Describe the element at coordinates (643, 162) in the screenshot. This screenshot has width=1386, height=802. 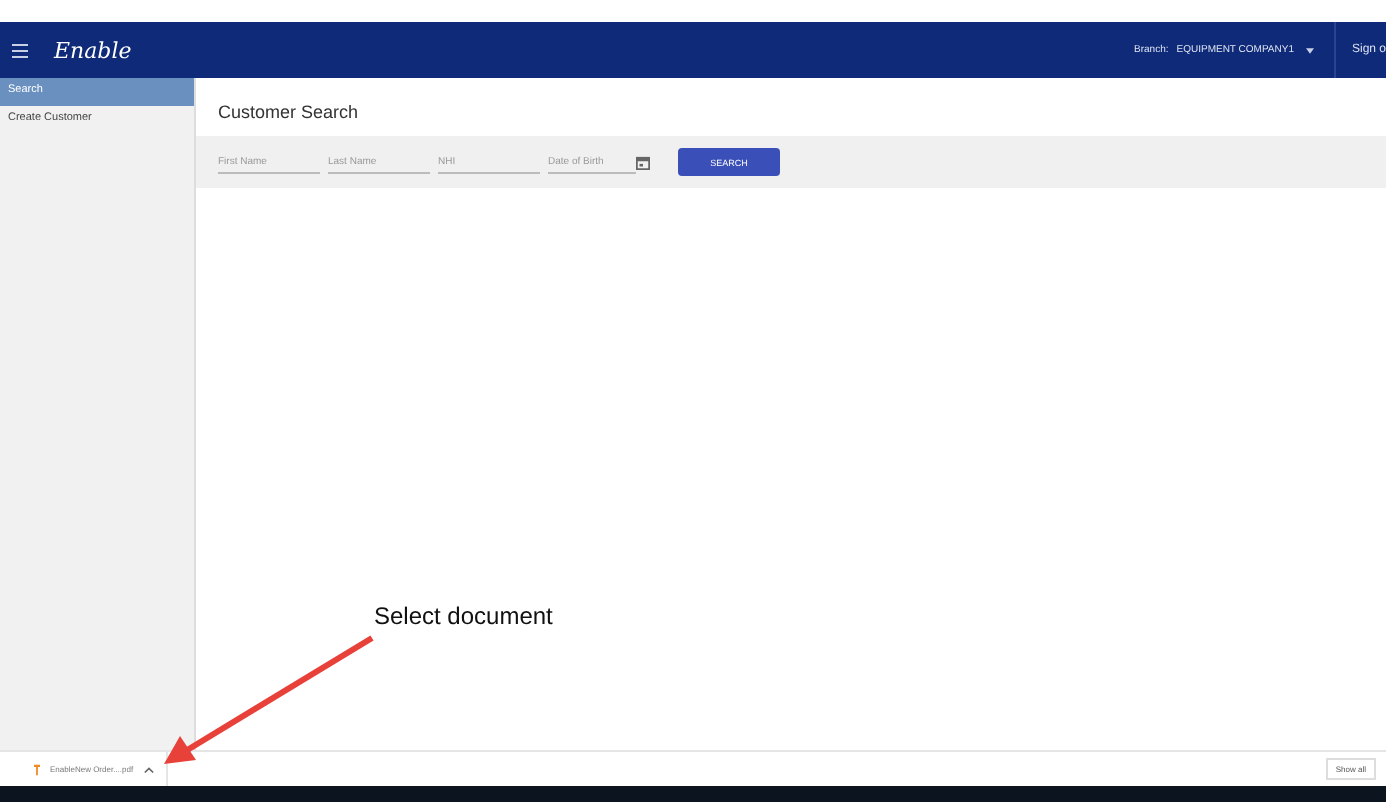
I see `calendar-icon` at that location.